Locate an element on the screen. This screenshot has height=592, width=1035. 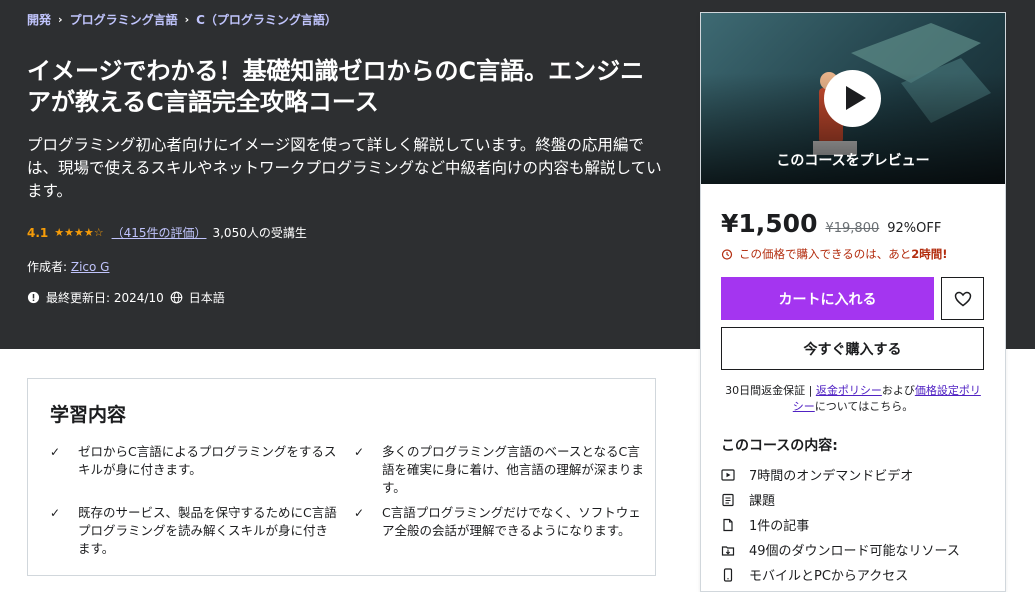
add-to-cart-button: カートに入れる is located at coordinates (827, 298).